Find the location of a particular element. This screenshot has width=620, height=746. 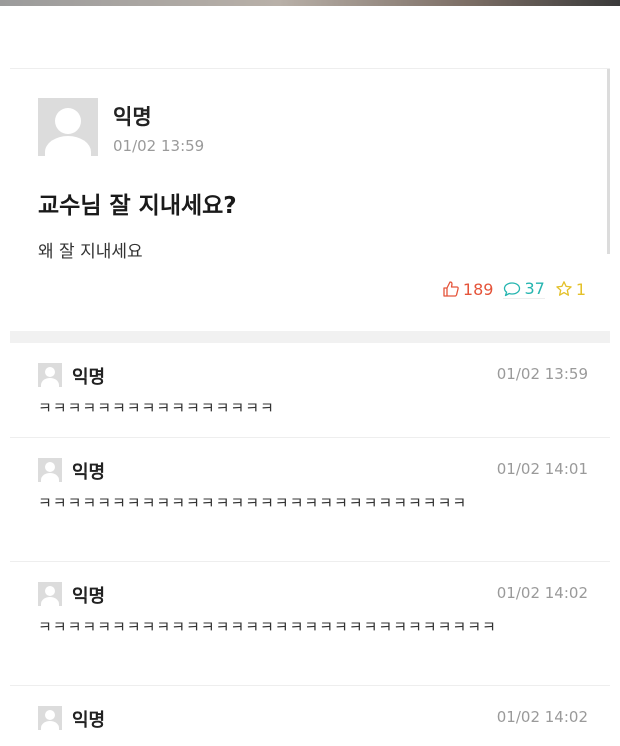

star-icon is located at coordinates (564, 289).